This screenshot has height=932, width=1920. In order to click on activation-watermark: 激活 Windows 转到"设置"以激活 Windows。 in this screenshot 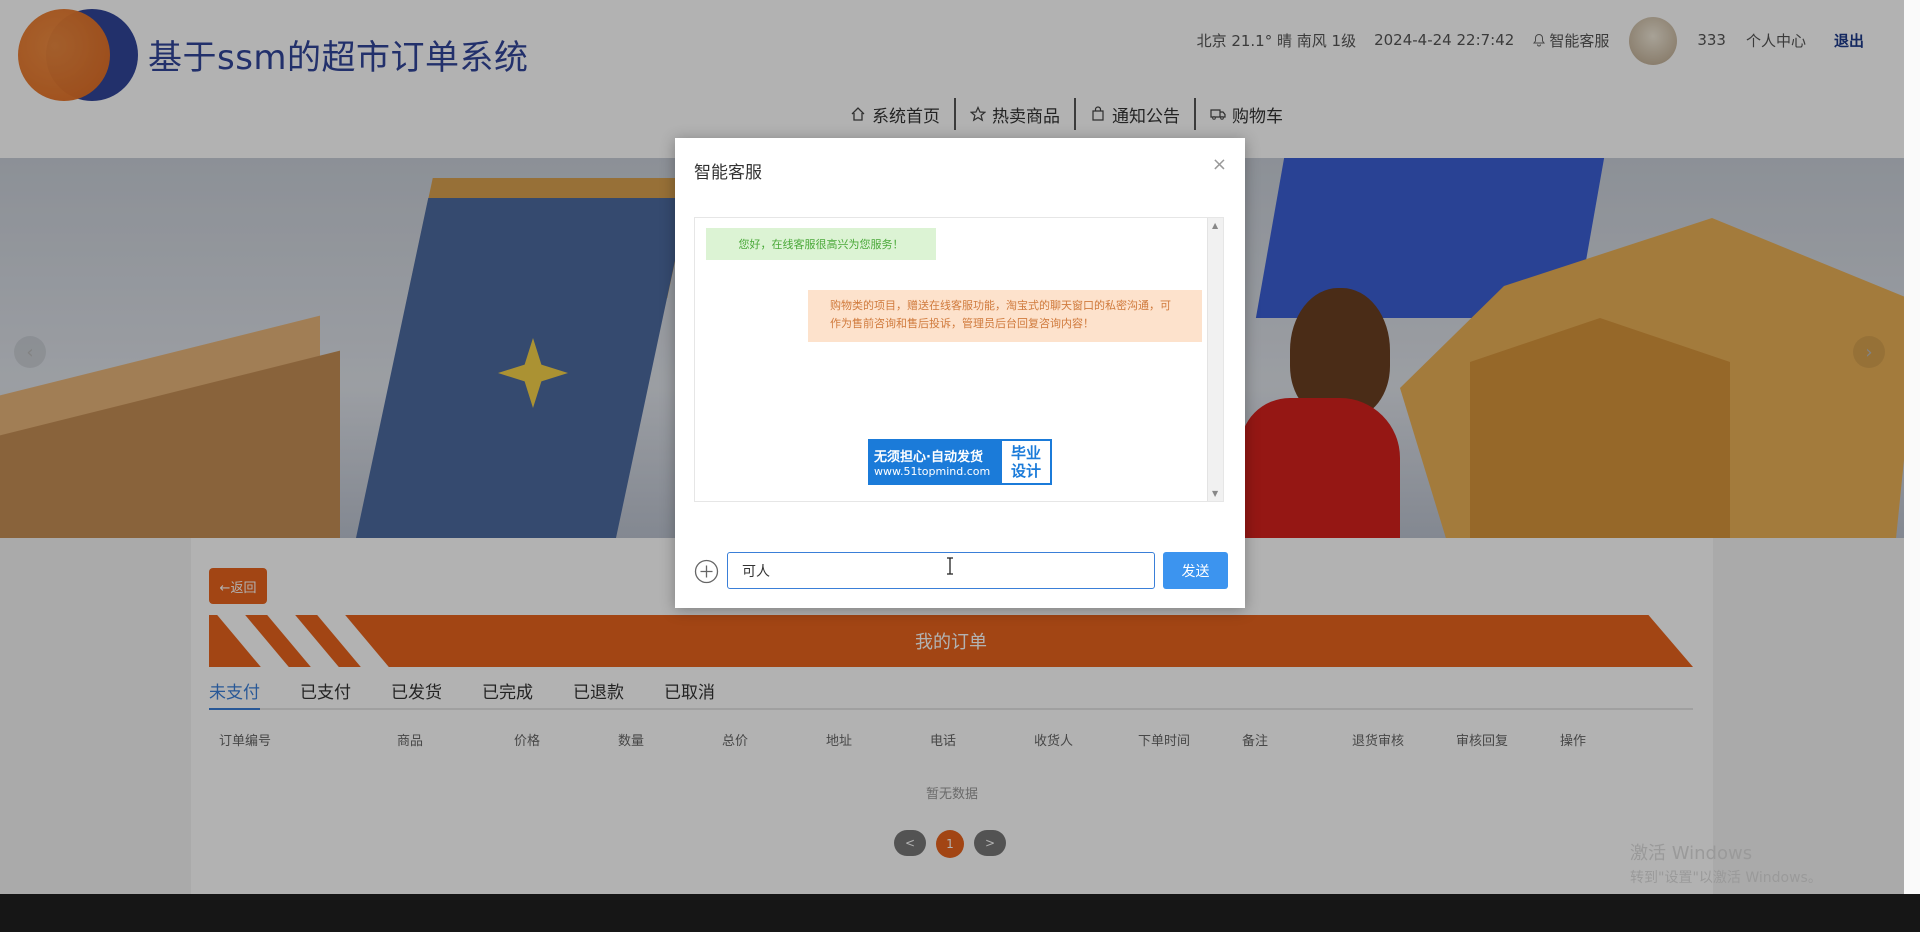, I will do `click(1726, 866)`.